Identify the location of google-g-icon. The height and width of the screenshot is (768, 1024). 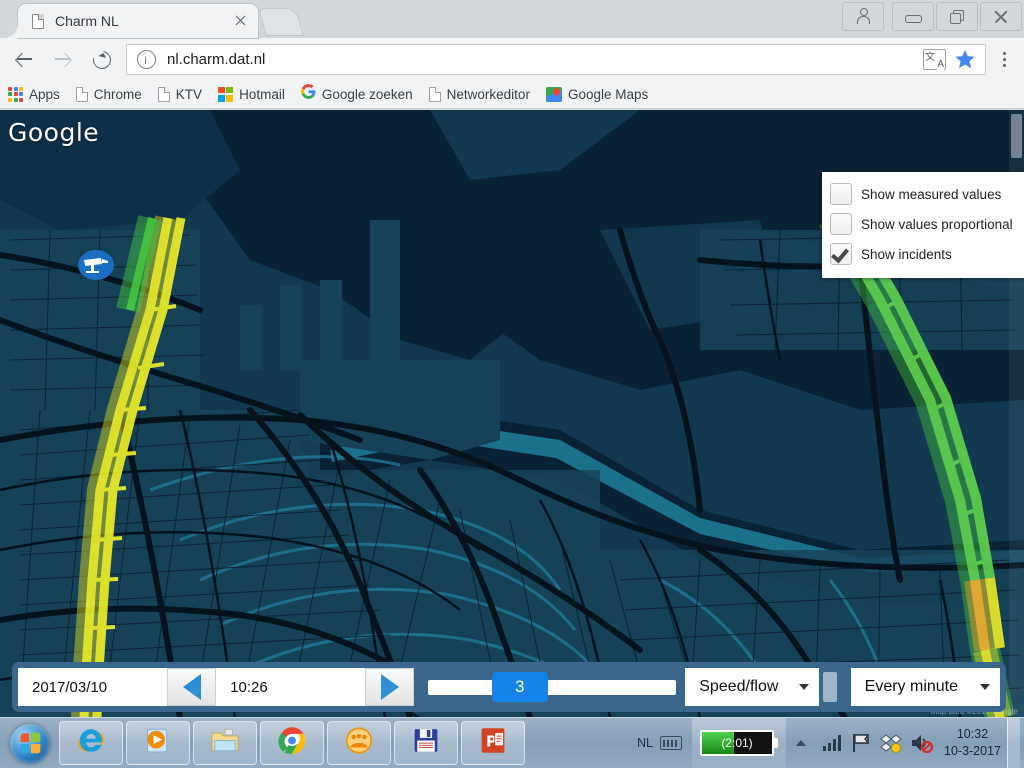
(308, 94).